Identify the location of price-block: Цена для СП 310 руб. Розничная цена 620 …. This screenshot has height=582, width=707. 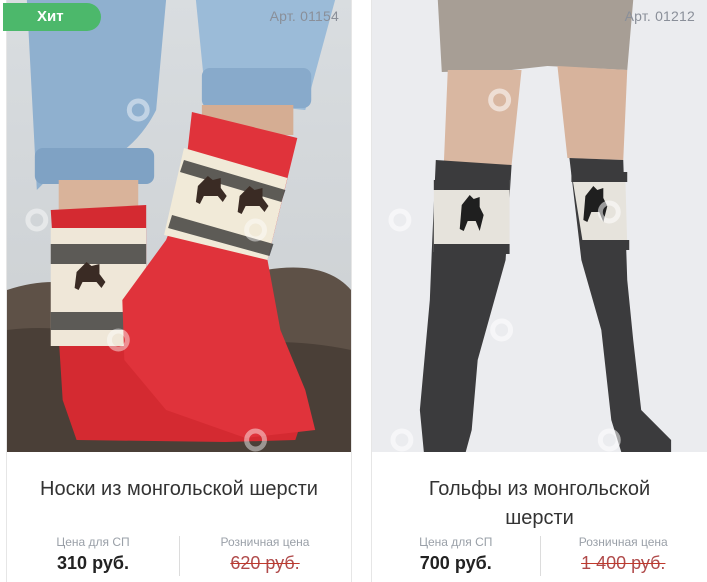
(179, 556).